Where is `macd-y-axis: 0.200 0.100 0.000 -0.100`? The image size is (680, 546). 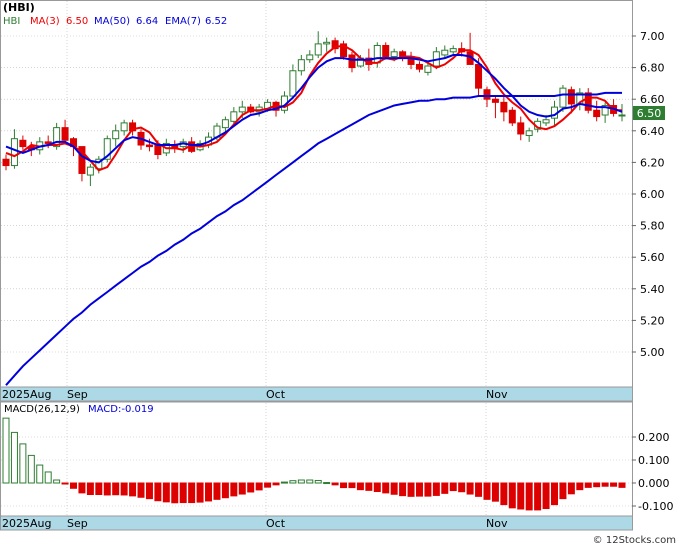
macd-y-axis: 0.200 0.100 0.000 -0.100 is located at coordinates (652, 472).